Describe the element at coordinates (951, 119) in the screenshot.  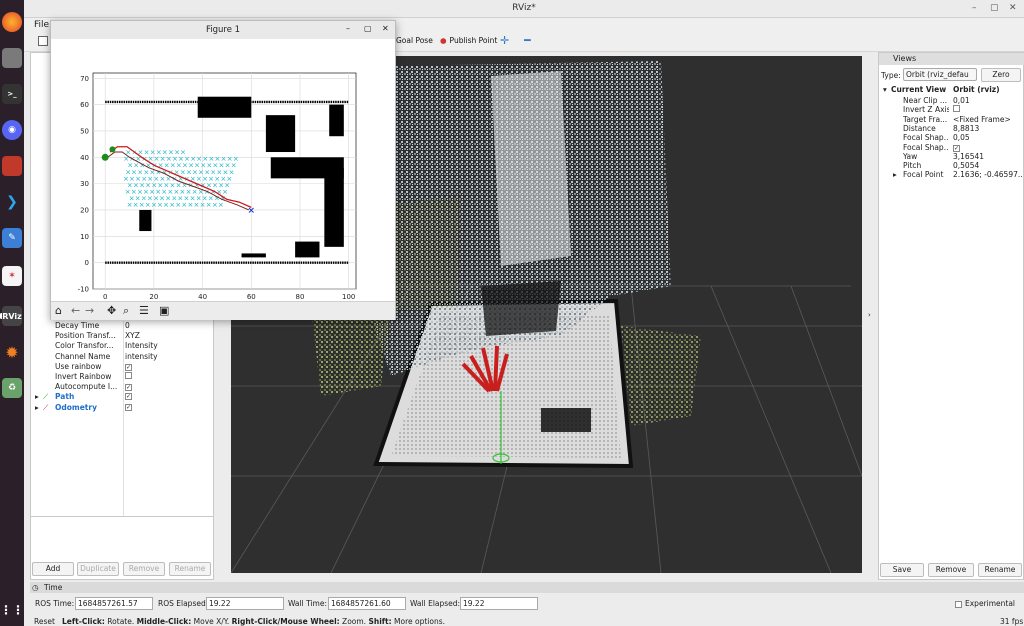
I see `view-property-row: Target Fra... <Fixed Frame>` at that location.